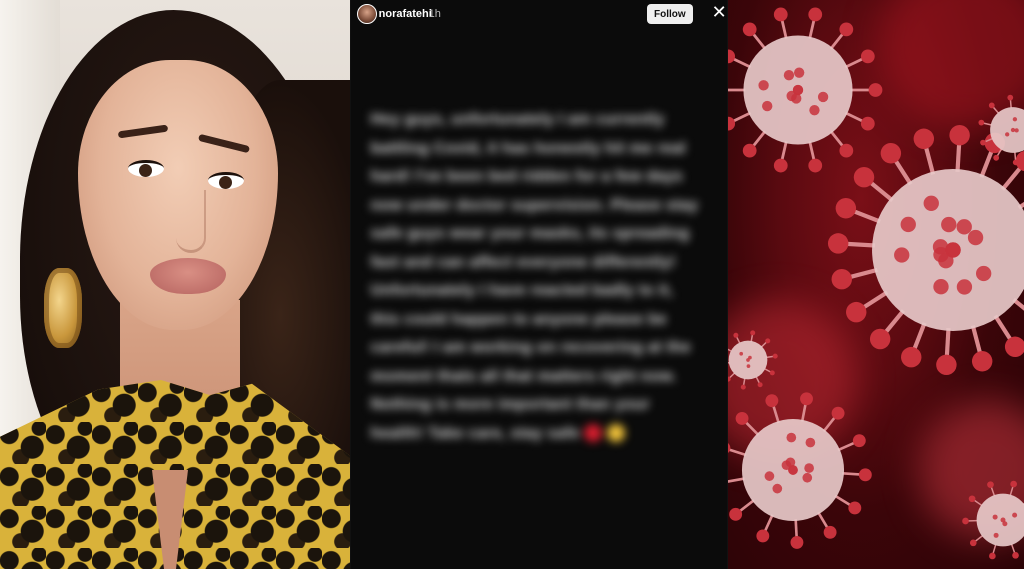 The height and width of the screenshot is (569, 1024). What do you see at coordinates (434, 14) in the screenshot?
I see `story-timestamp: 1h` at bounding box center [434, 14].